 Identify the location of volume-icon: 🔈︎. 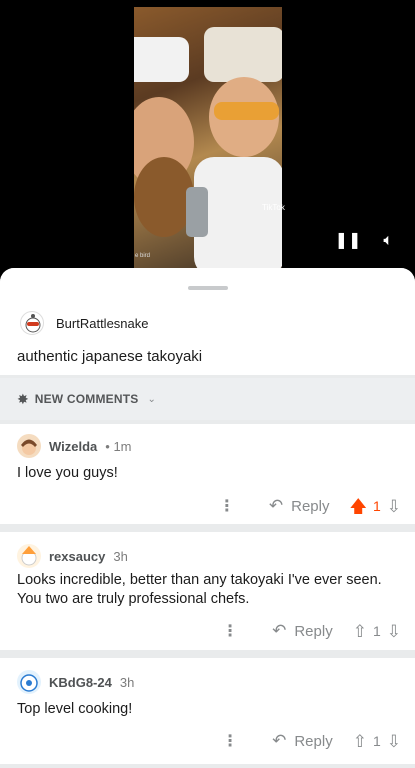
(388, 241).